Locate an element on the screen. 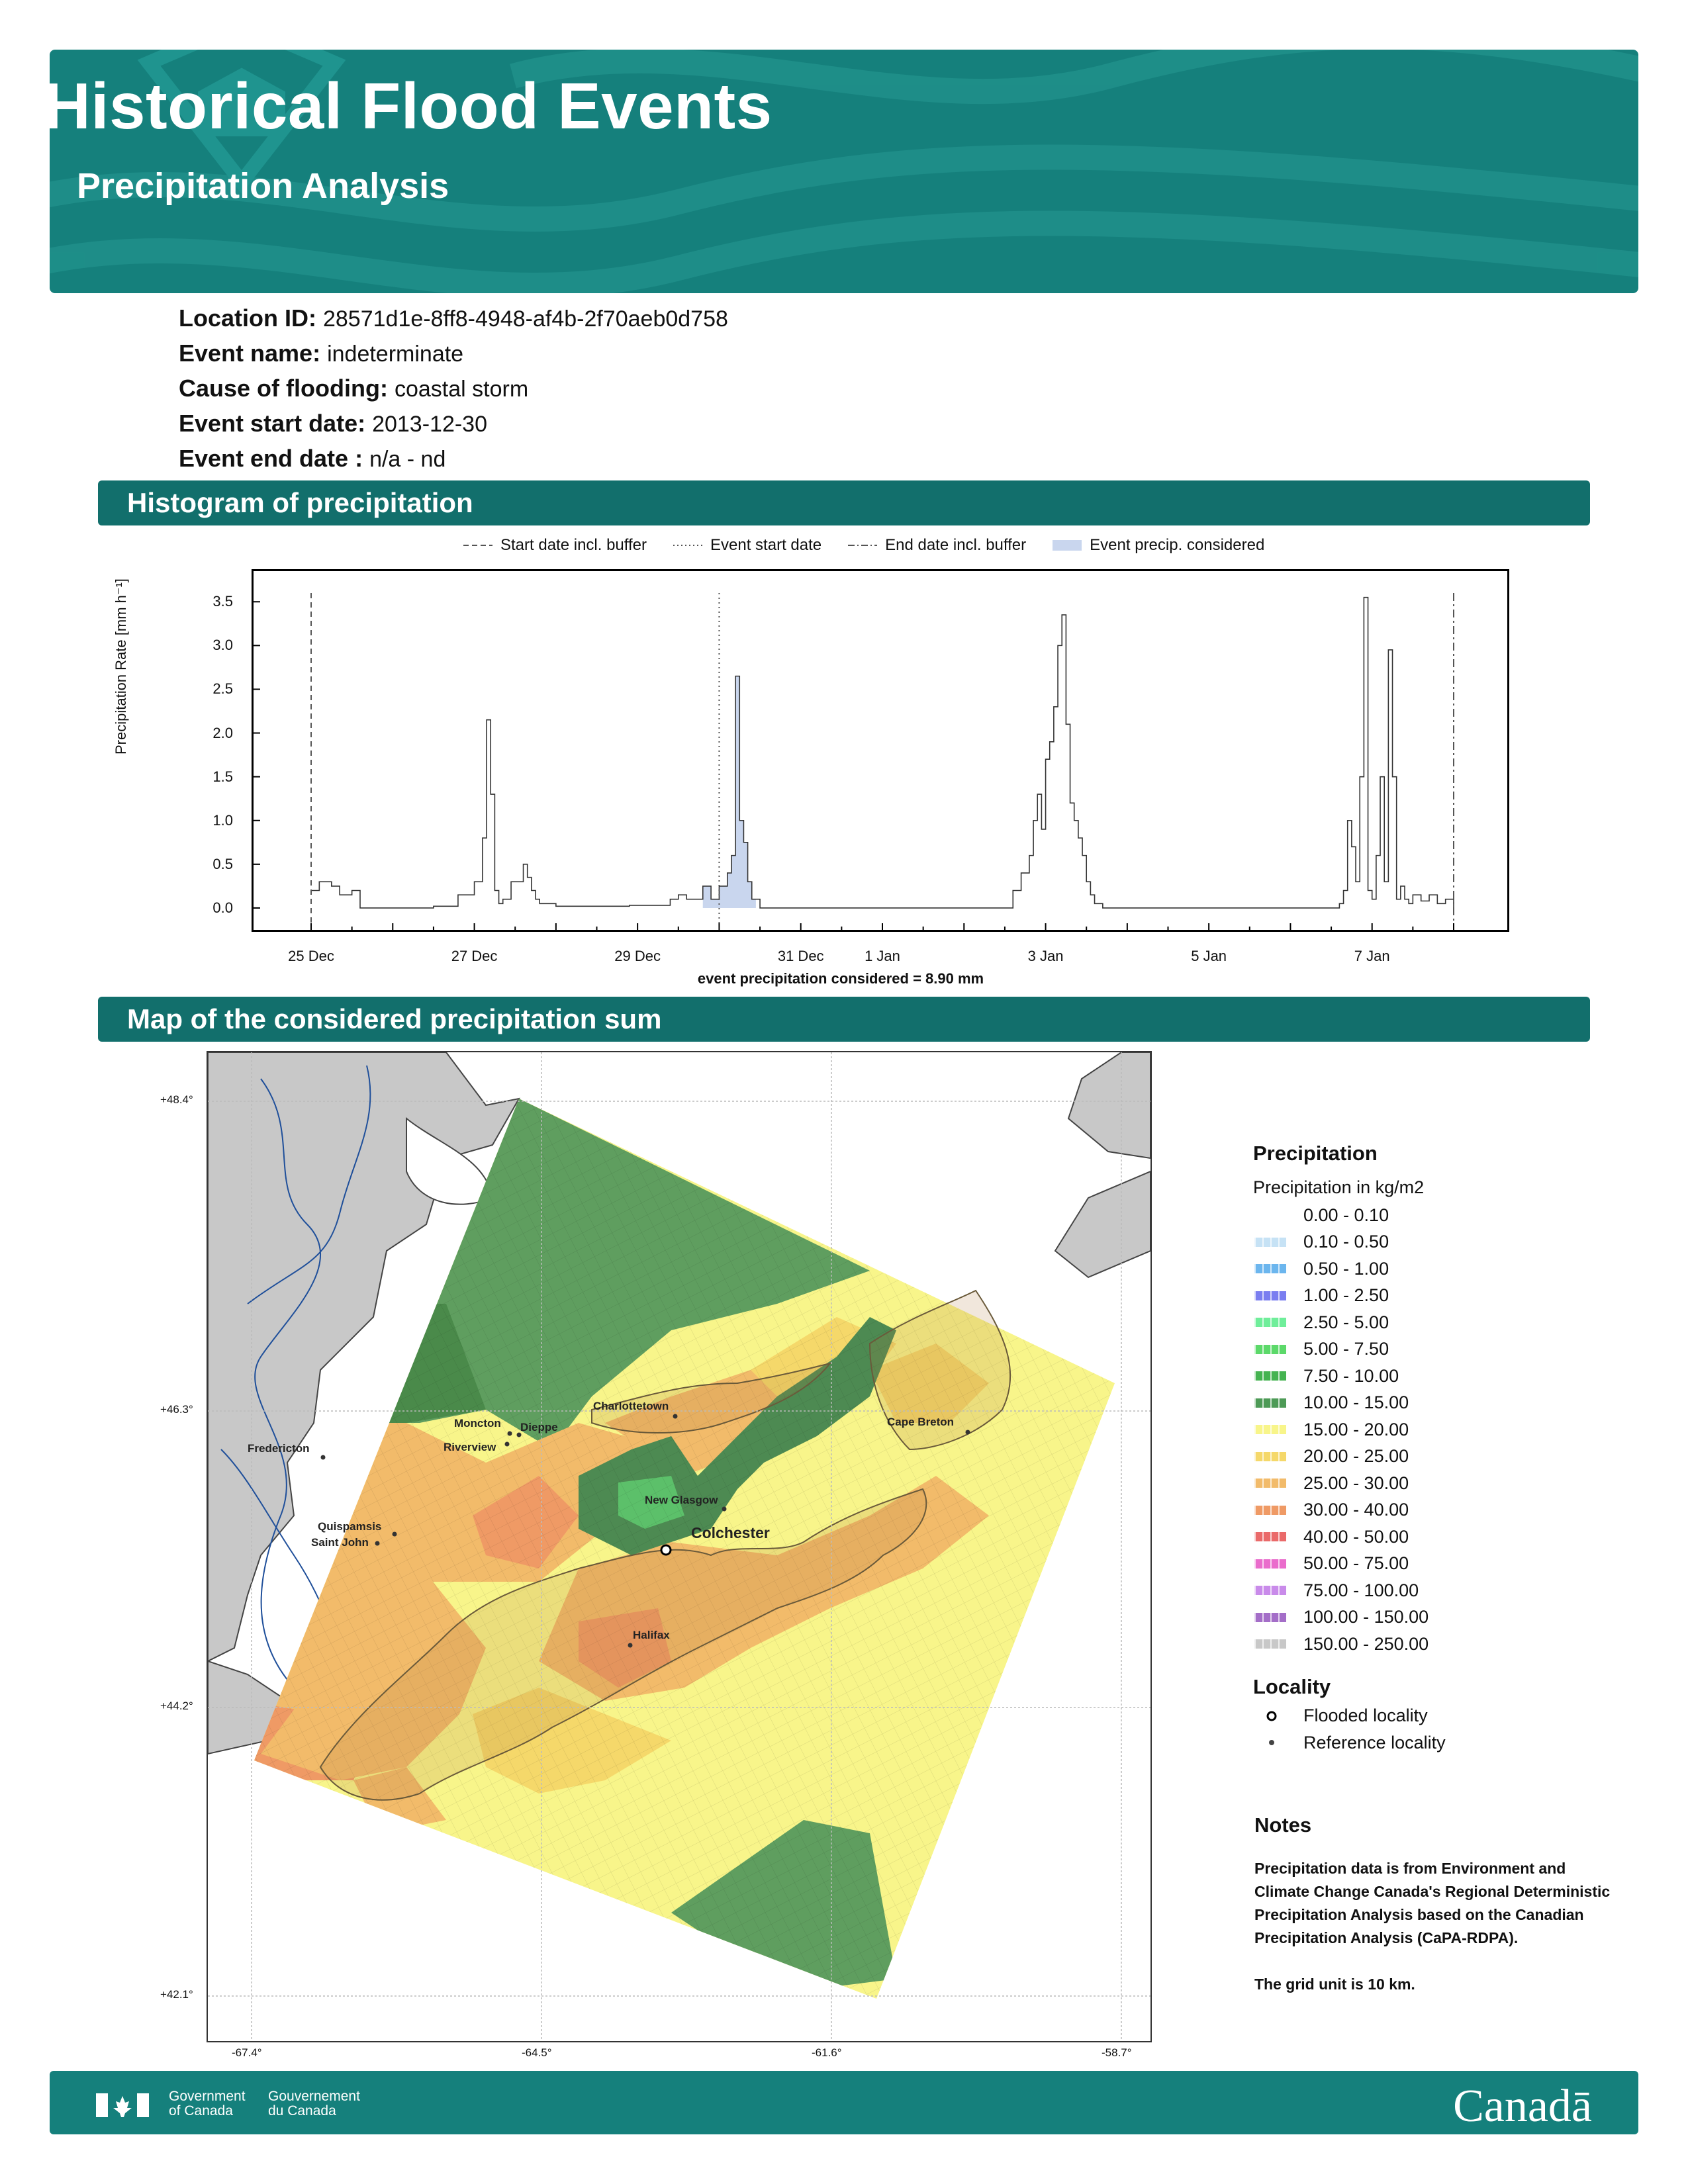 Image resolution: width=1688 pixels, height=2184 pixels. legend-class-label: 2.50 - 5.00 is located at coordinates (1346, 1322).